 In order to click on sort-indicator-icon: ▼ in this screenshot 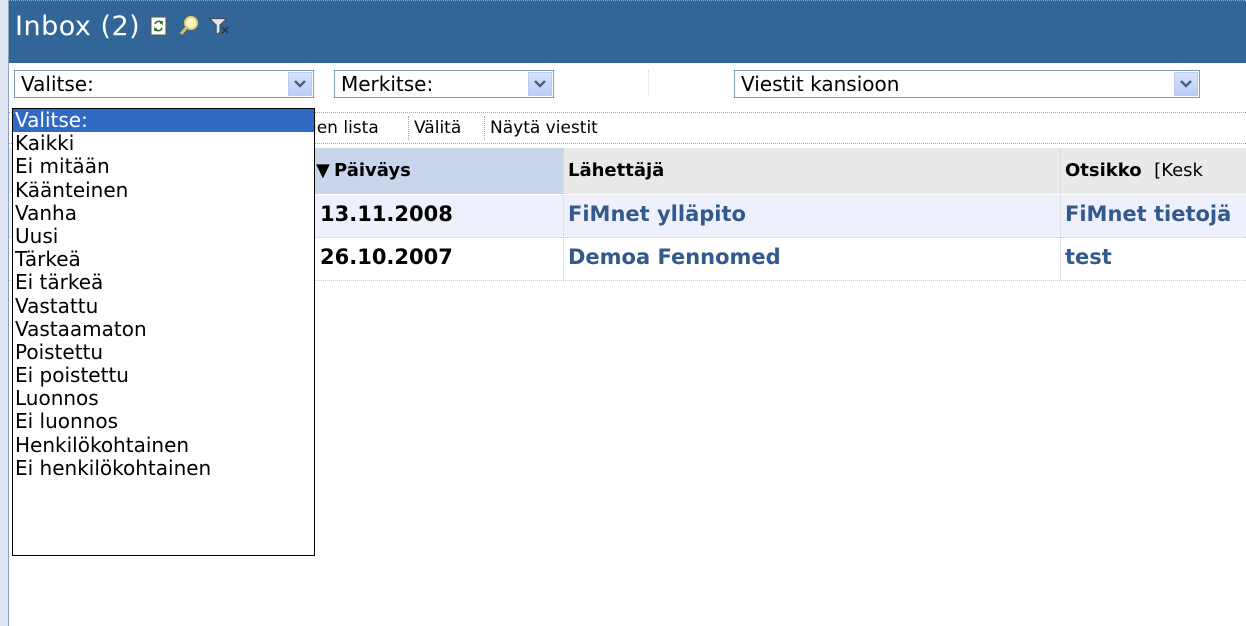, I will do `click(323, 170)`.